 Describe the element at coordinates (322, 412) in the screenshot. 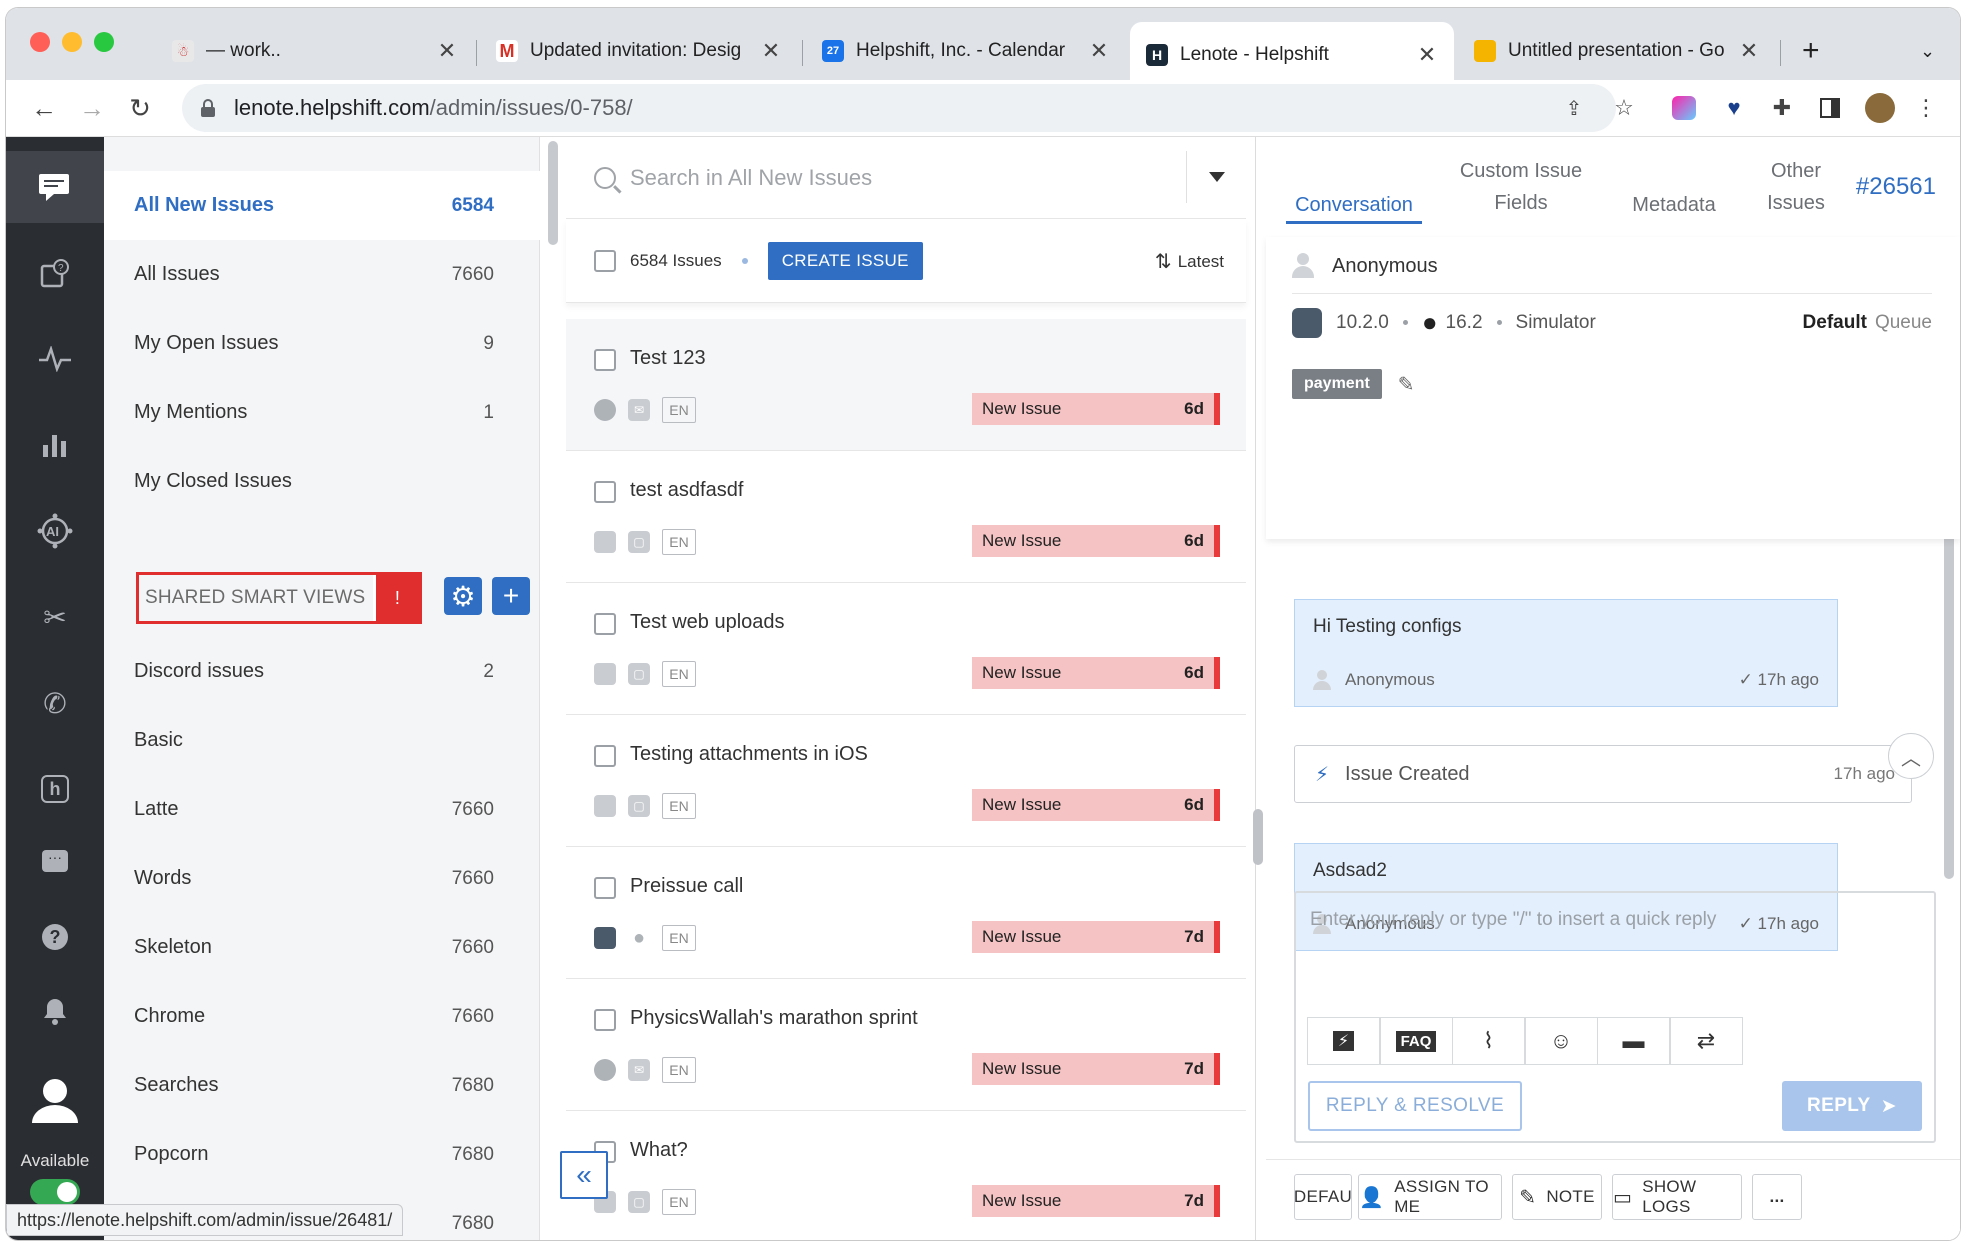

I see `view-my-mentions: My Mentions 1` at that location.